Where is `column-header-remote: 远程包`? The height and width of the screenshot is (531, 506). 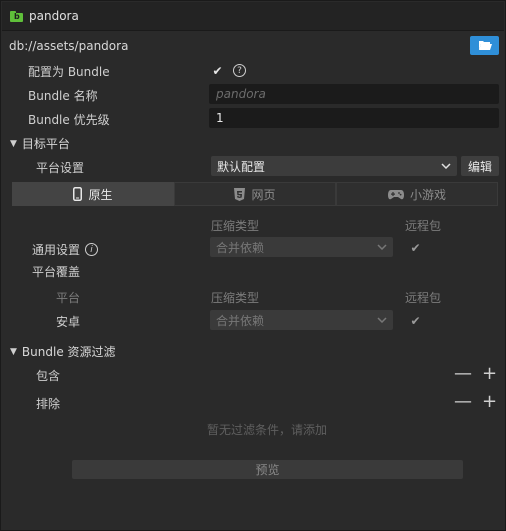
column-header-remote: 远程包 is located at coordinates (423, 226).